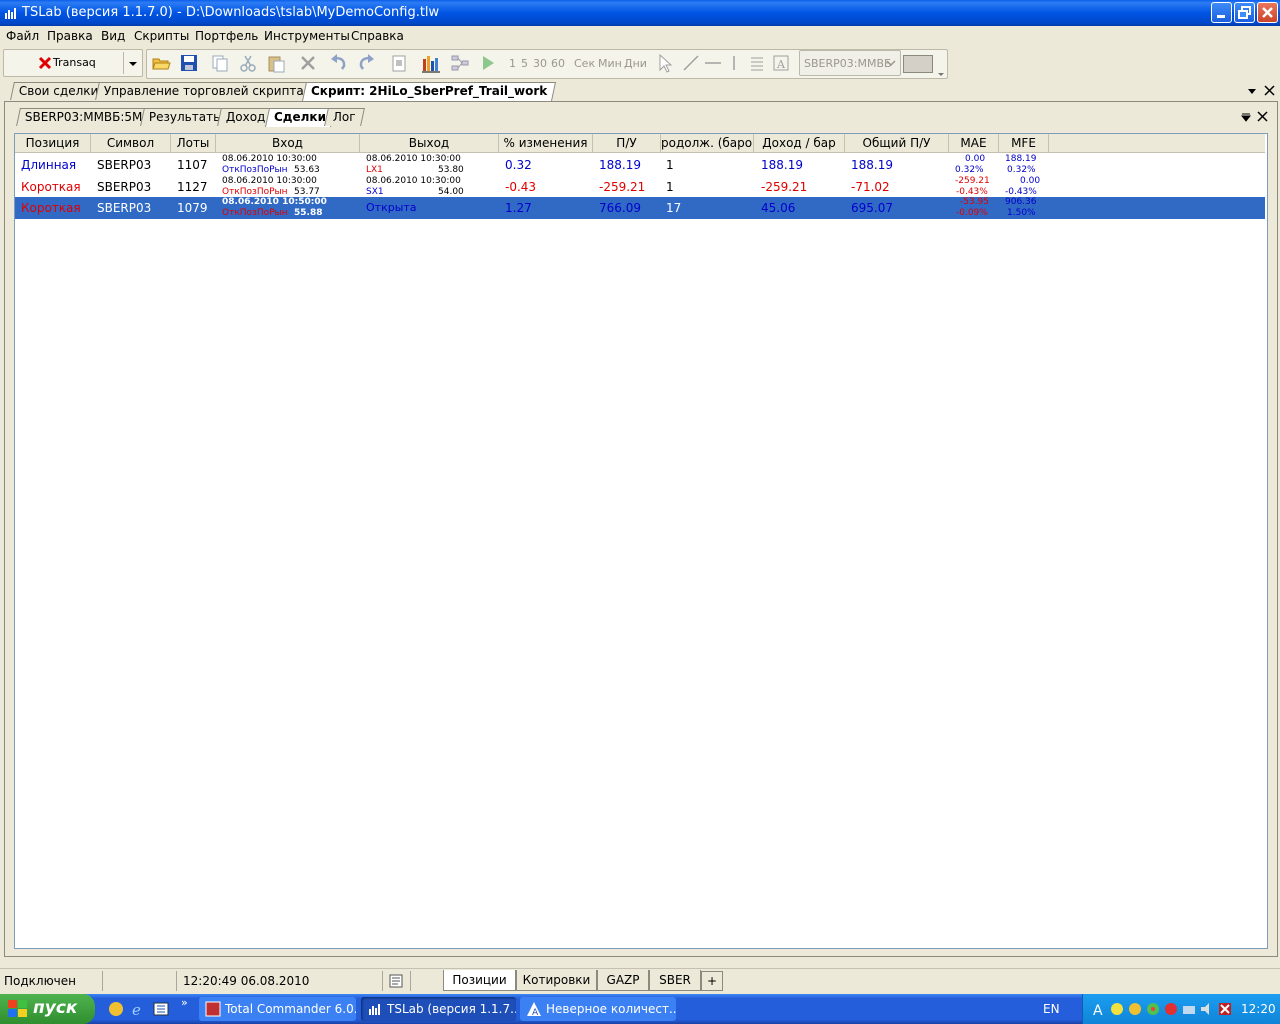 Image resolution: width=1280 pixels, height=1024 pixels. What do you see at coordinates (55, 1008) in the screenshot?
I see `start-label: пуск` at bounding box center [55, 1008].